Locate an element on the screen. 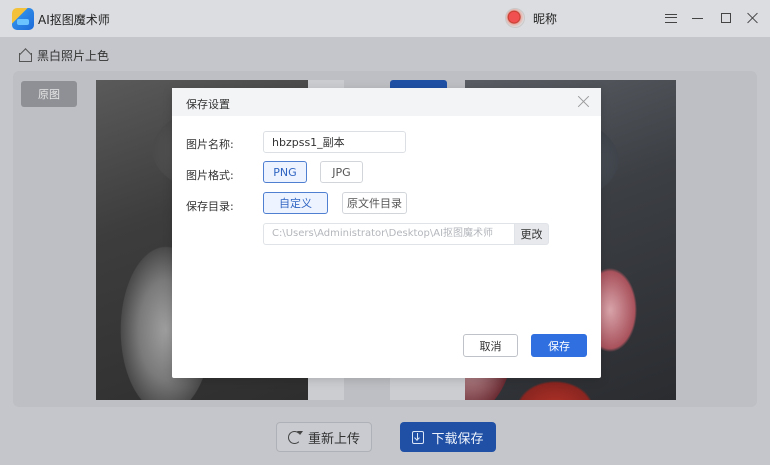 The width and height of the screenshot is (770, 465). image-name-input is located at coordinates (334, 142).